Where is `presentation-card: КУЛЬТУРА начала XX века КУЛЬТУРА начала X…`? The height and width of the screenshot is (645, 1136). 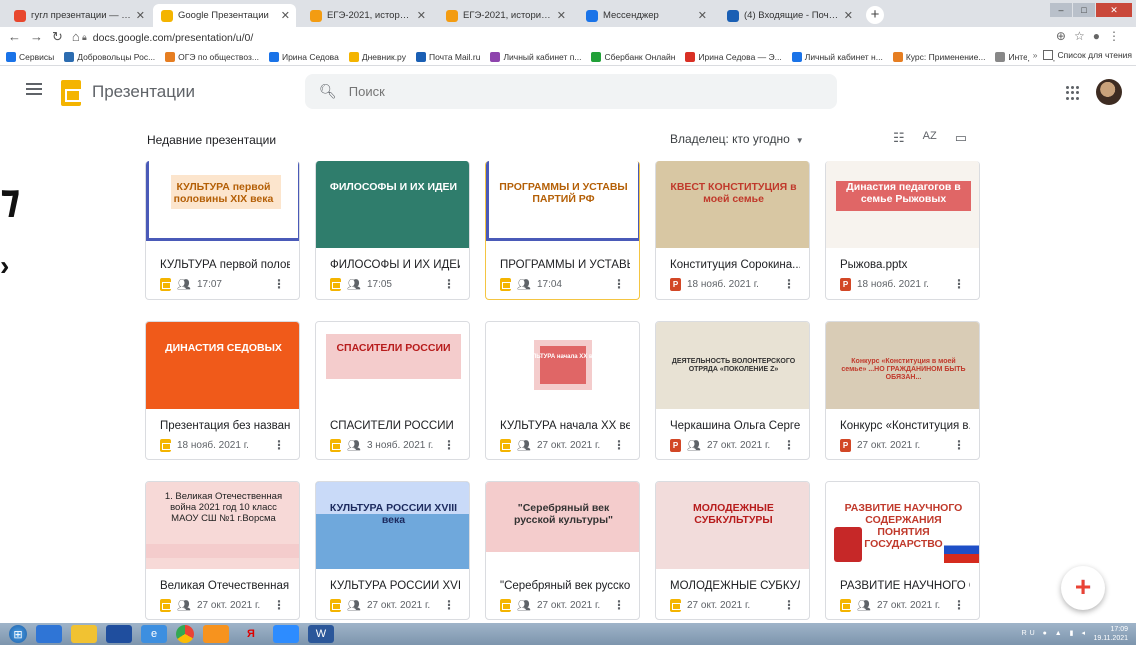 presentation-card: КУЛЬТУРА начала XX века КУЛЬТУРА начала X… is located at coordinates (562, 390).